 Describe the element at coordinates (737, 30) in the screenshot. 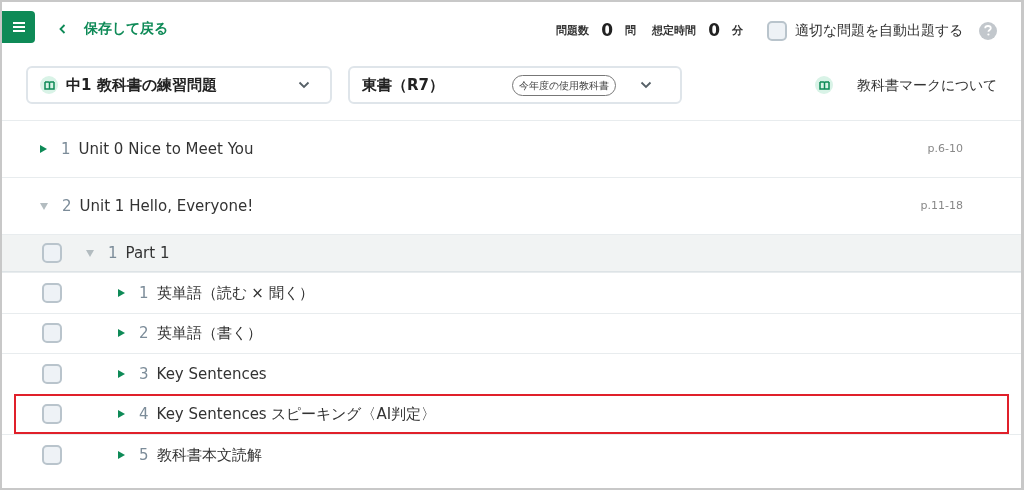

I see `stat-unit: 分` at that location.